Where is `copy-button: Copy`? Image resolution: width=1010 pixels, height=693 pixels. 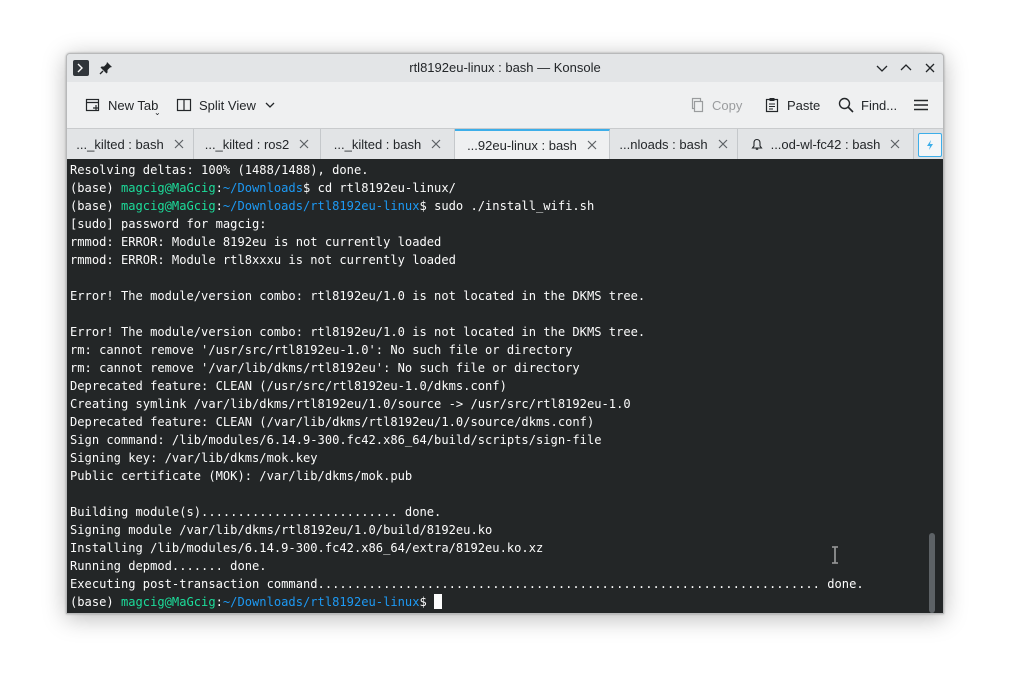 copy-button: Copy is located at coordinates (715, 105).